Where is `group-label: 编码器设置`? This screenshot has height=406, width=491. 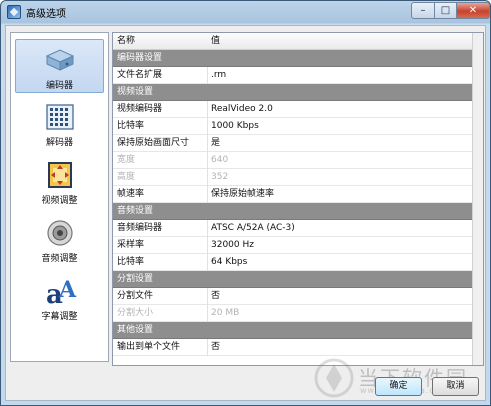 group-label: 编码器设置 is located at coordinates (140, 58).